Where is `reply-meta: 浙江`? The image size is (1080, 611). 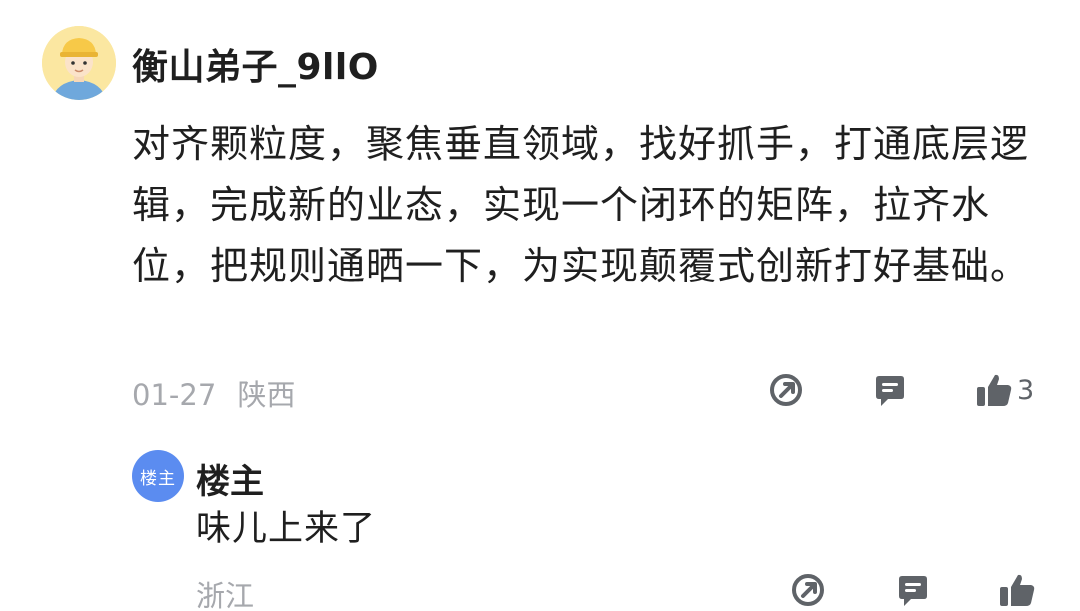 reply-meta: 浙江 is located at coordinates (225, 592).